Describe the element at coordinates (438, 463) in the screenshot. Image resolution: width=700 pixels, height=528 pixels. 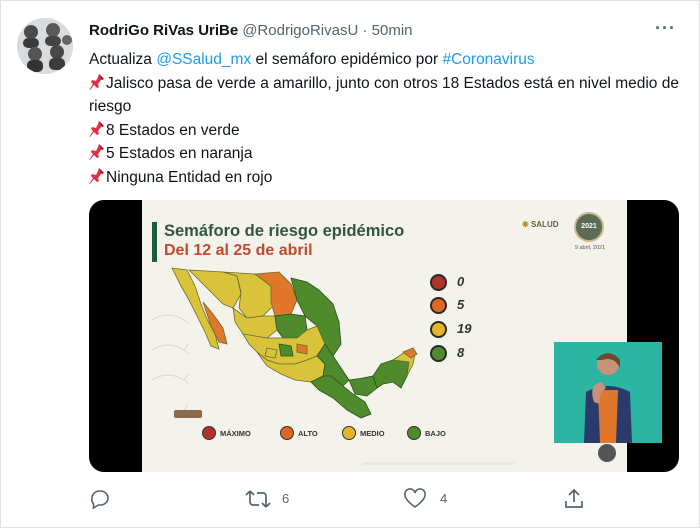
I see `video-progress-bar` at that location.